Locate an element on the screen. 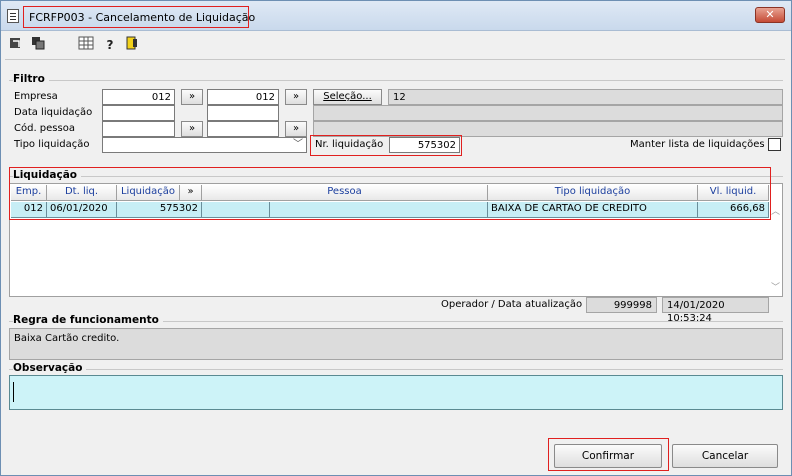 This screenshot has width=792, height=476. cod-pessoa-lookup-button: » is located at coordinates (192, 129).